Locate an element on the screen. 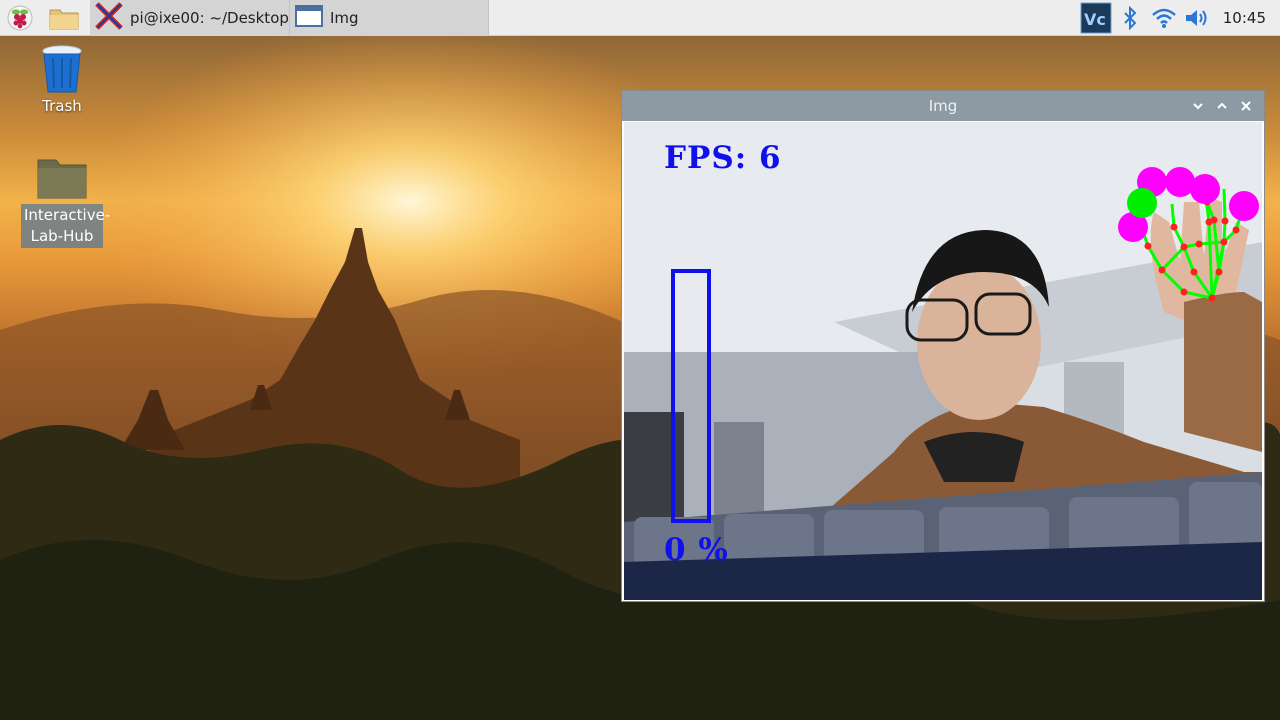 This screenshot has height=720, width=1280. task-label: Img is located at coordinates (344, 17).